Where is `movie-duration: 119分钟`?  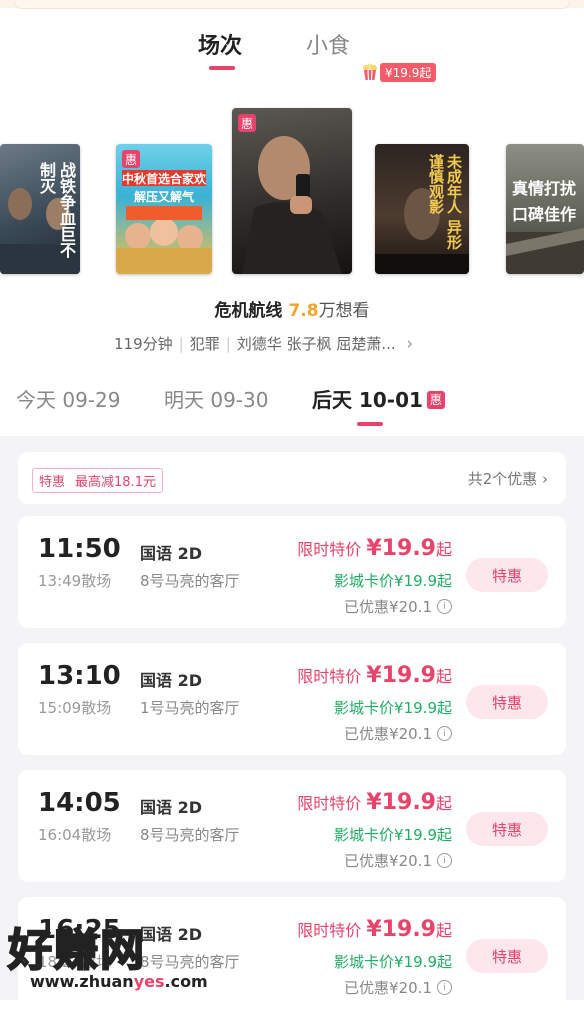
movie-duration: 119分钟 is located at coordinates (143, 344).